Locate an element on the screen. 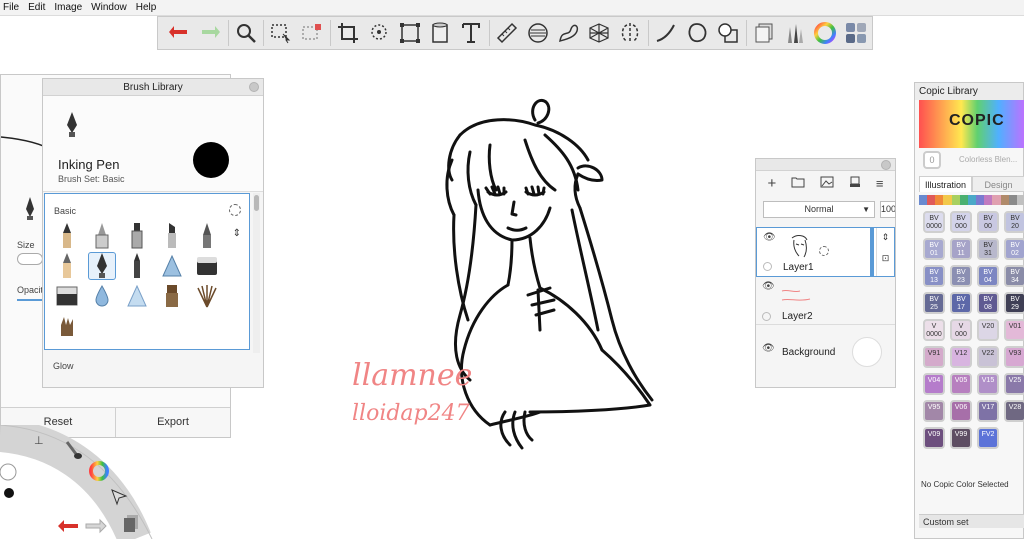 The image size is (1024, 539). texture-brush is located at coordinates (67, 326).